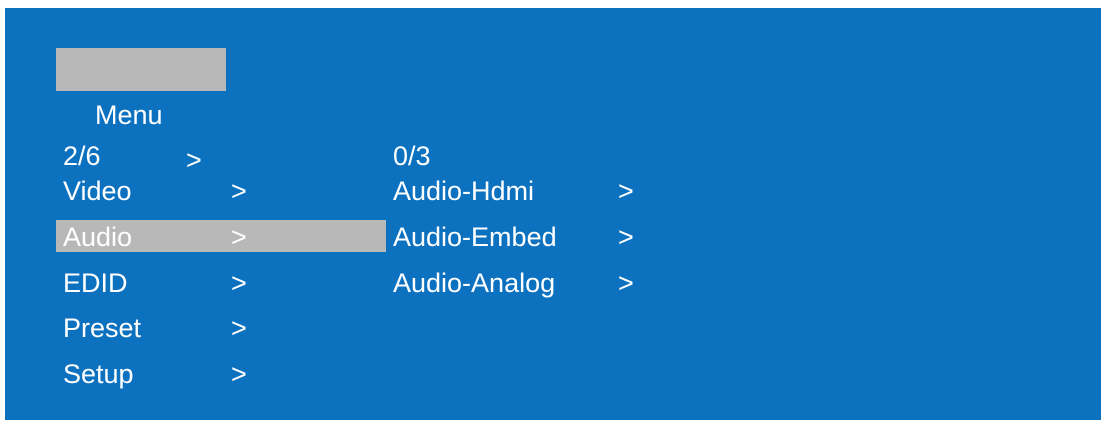 The height and width of the screenshot is (425, 1108). Describe the element at coordinates (474, 283) in the screenshot. I see `sub-menu-item-label: Audio-Analog` at that location.